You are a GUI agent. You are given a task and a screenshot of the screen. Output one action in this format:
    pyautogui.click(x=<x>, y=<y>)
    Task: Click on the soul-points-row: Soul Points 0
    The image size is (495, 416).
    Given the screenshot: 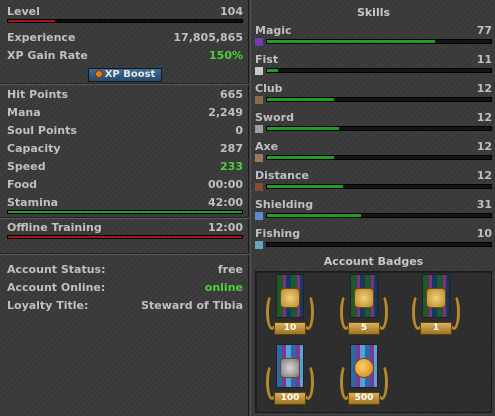 What is the action you would take?
    pyautogui.click(x=125, y=131)
    